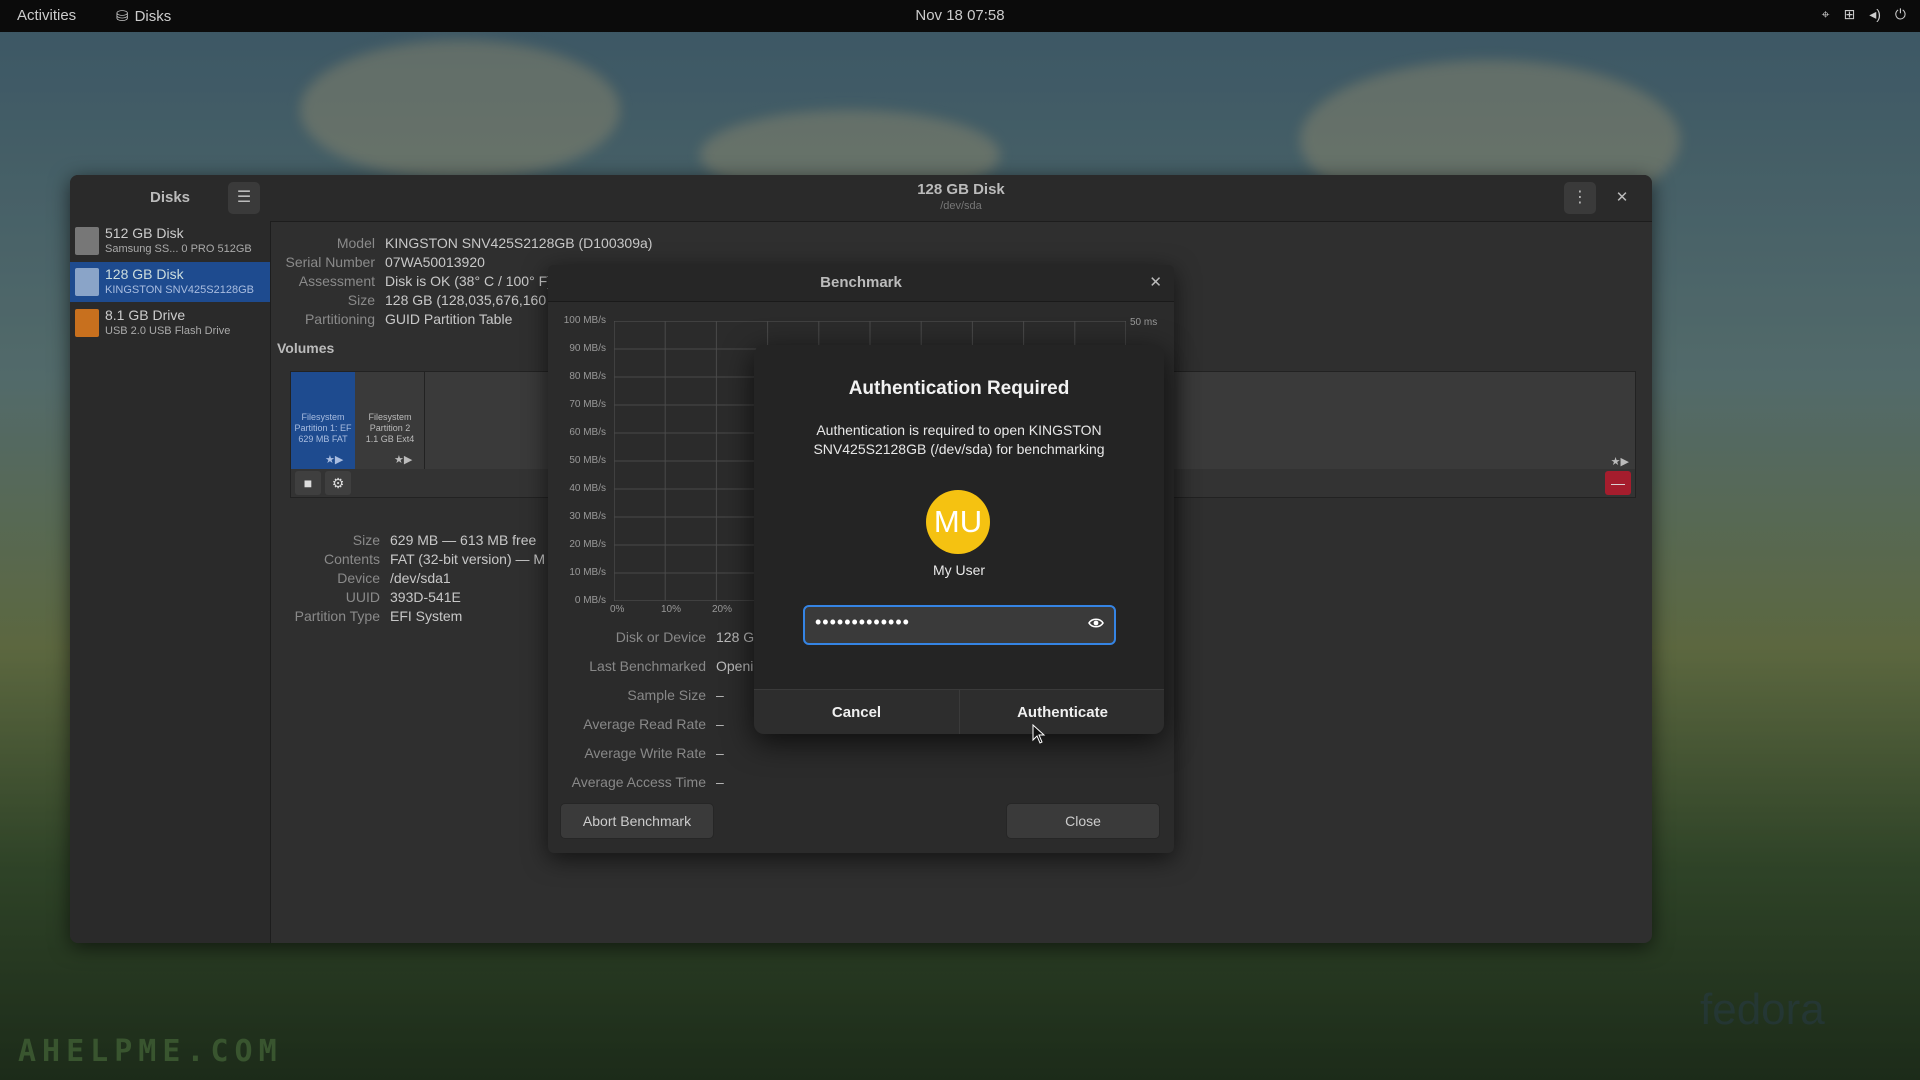 The height and width of the screenshot is (1080, 1920). What do you see at coordinates (959, 388) in the screenshot?
I see `auth-title: Authentication Required` at bounding box center [959, 388].